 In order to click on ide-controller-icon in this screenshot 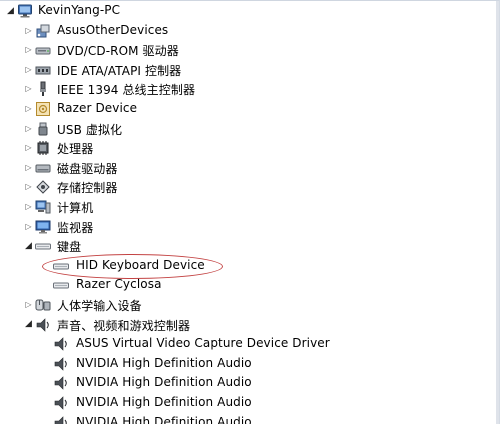, I will do `click(43, 70)`.